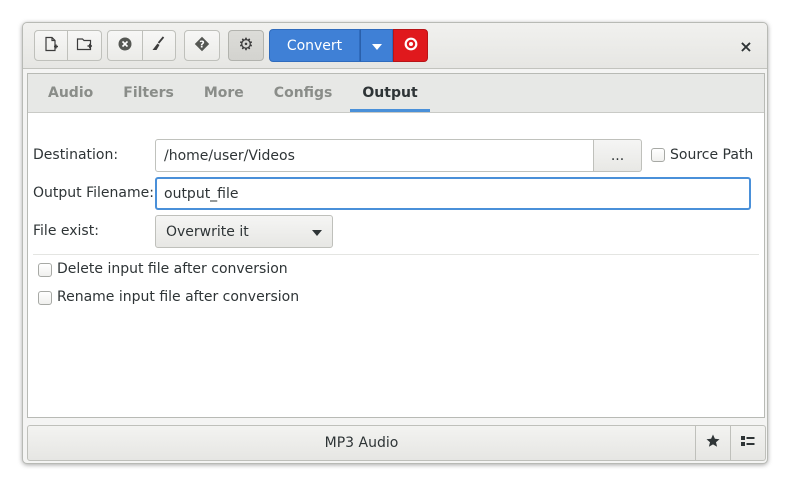 The height and width of the screenshot is (489, 788). I want to click on header-bar: ? ⚙ Convert ×, so click(395, 46).